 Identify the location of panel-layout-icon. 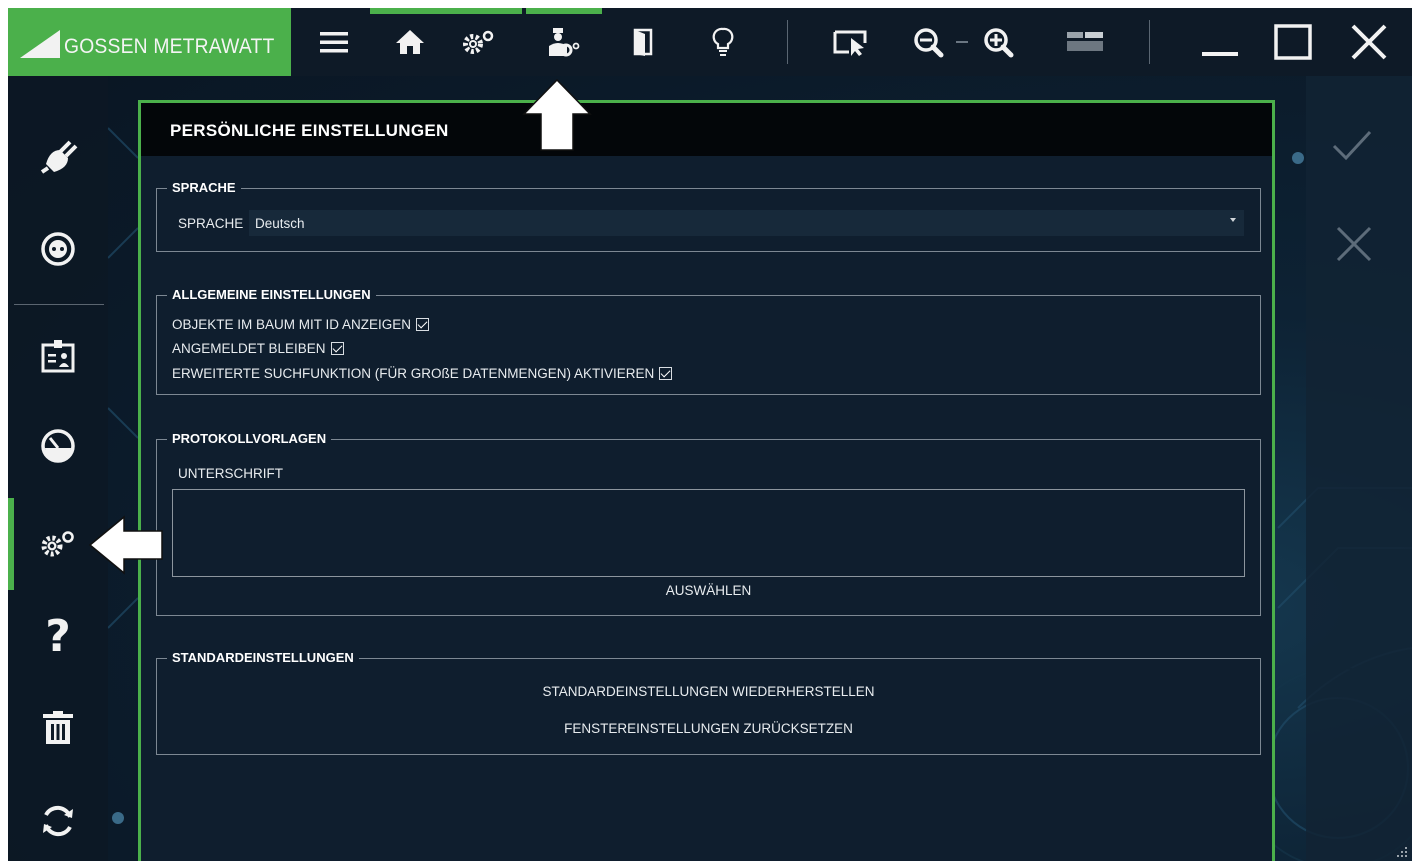
(1085, 42).